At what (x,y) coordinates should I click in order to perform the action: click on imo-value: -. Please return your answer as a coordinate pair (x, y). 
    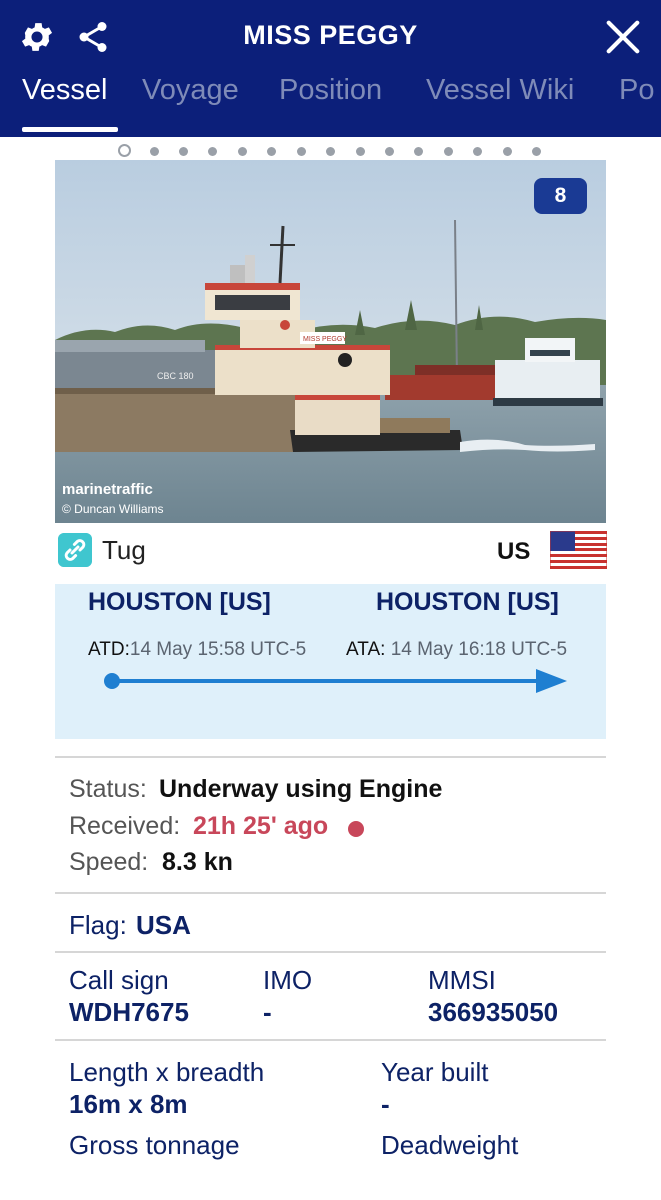
    Looking at the image, I should click on (267, 1012).